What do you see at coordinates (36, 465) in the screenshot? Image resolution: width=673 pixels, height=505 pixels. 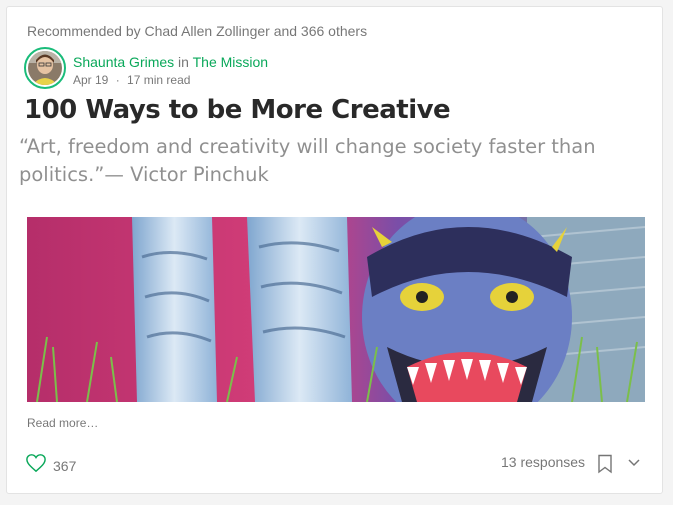 I see `heart-icon` at bounding box center [36, 465].